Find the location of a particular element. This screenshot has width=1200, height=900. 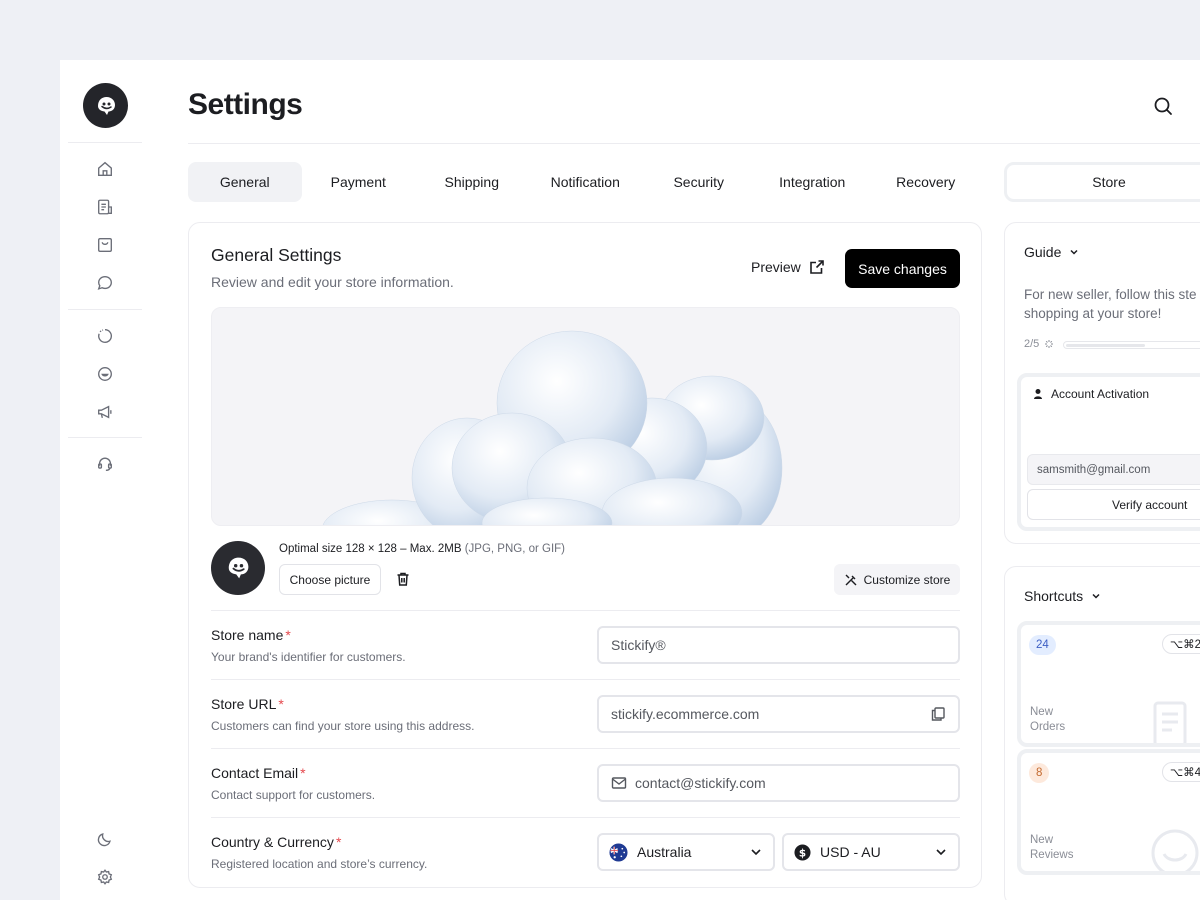

copy-icon is located at coordinates (938, 714).